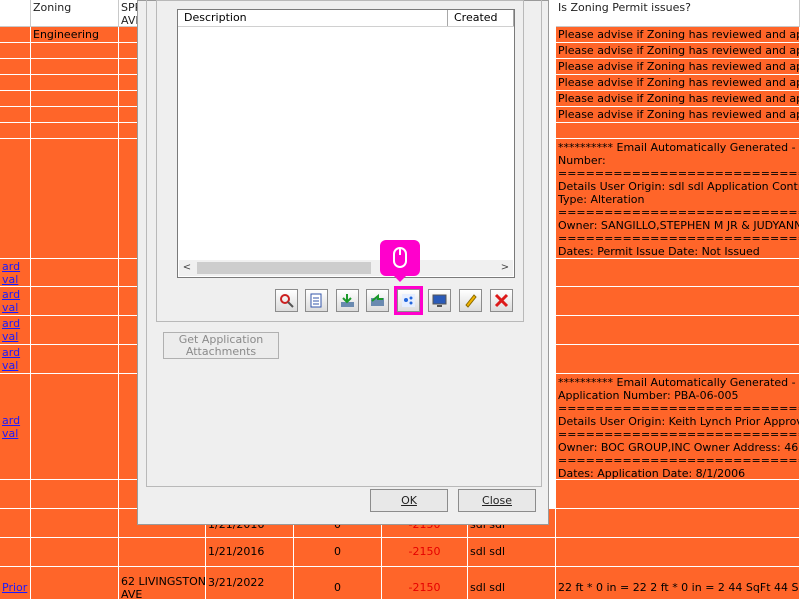  What do you see at coordinates (75, 552) in the screenshot?
I see `row-16-b` at bounding box center [75, 552].